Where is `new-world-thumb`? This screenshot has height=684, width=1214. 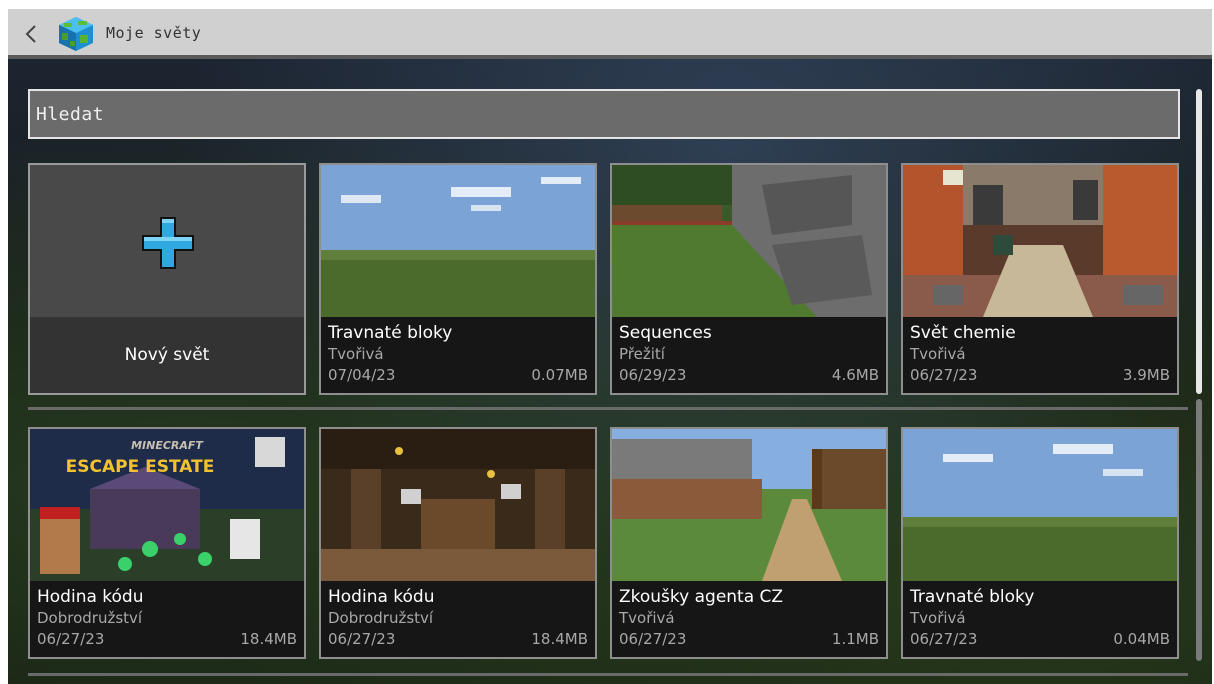
new-world-thumb is located at coordinates (167, 241).